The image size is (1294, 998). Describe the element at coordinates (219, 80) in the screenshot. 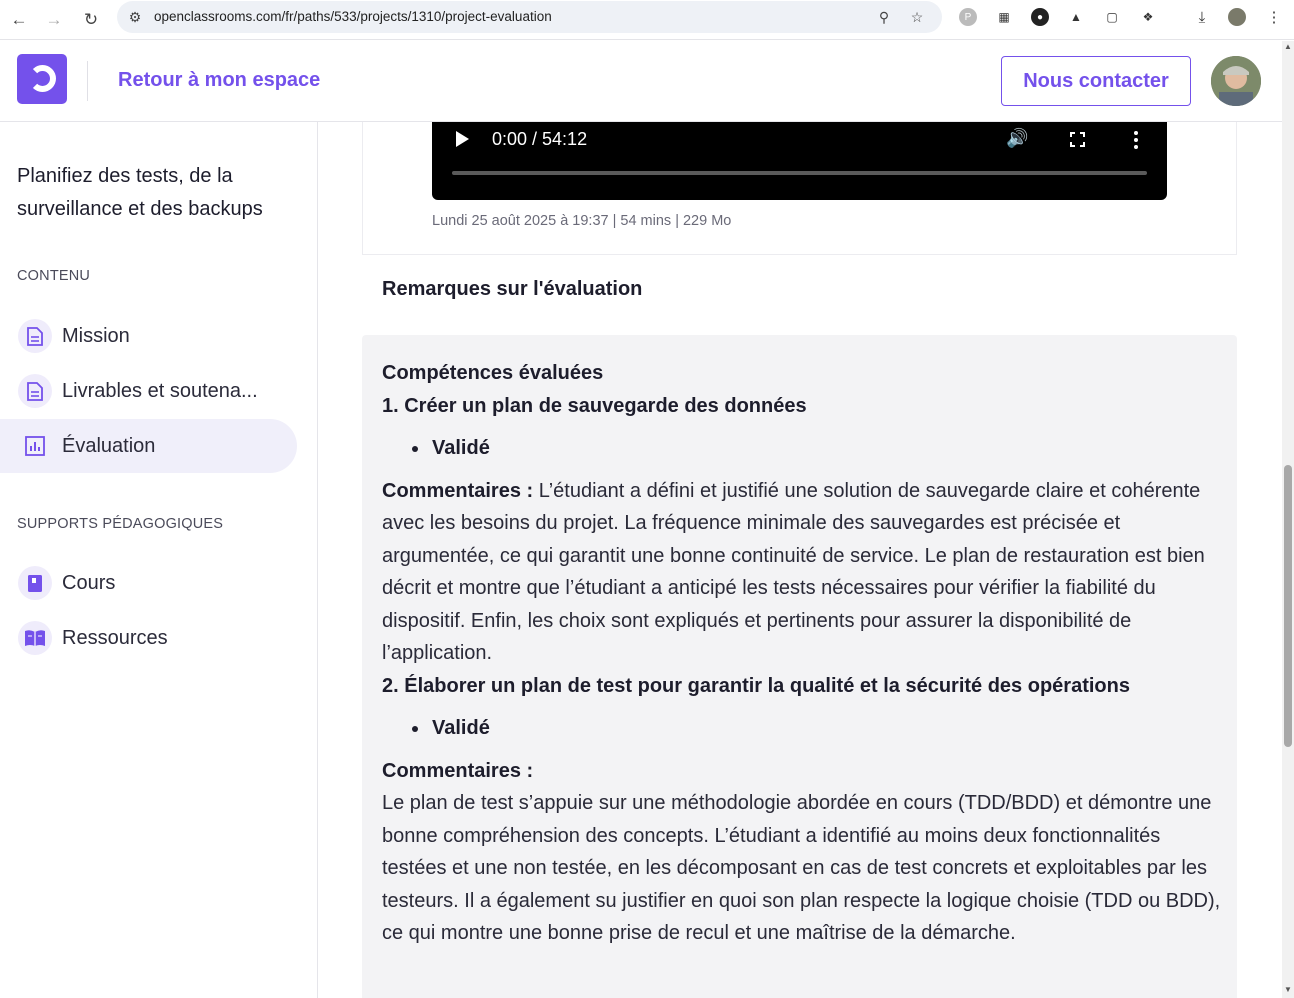

I see `back-to-space-link: Retour à mon espace` at that location.